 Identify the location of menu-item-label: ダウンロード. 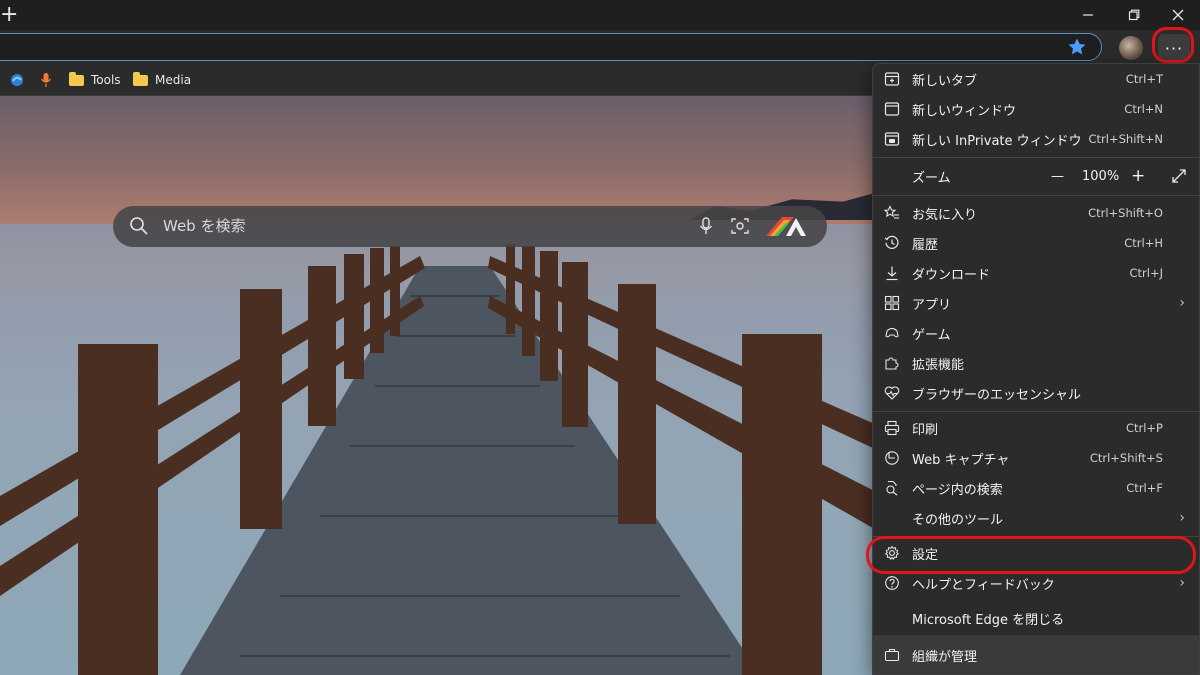
(951, 275).